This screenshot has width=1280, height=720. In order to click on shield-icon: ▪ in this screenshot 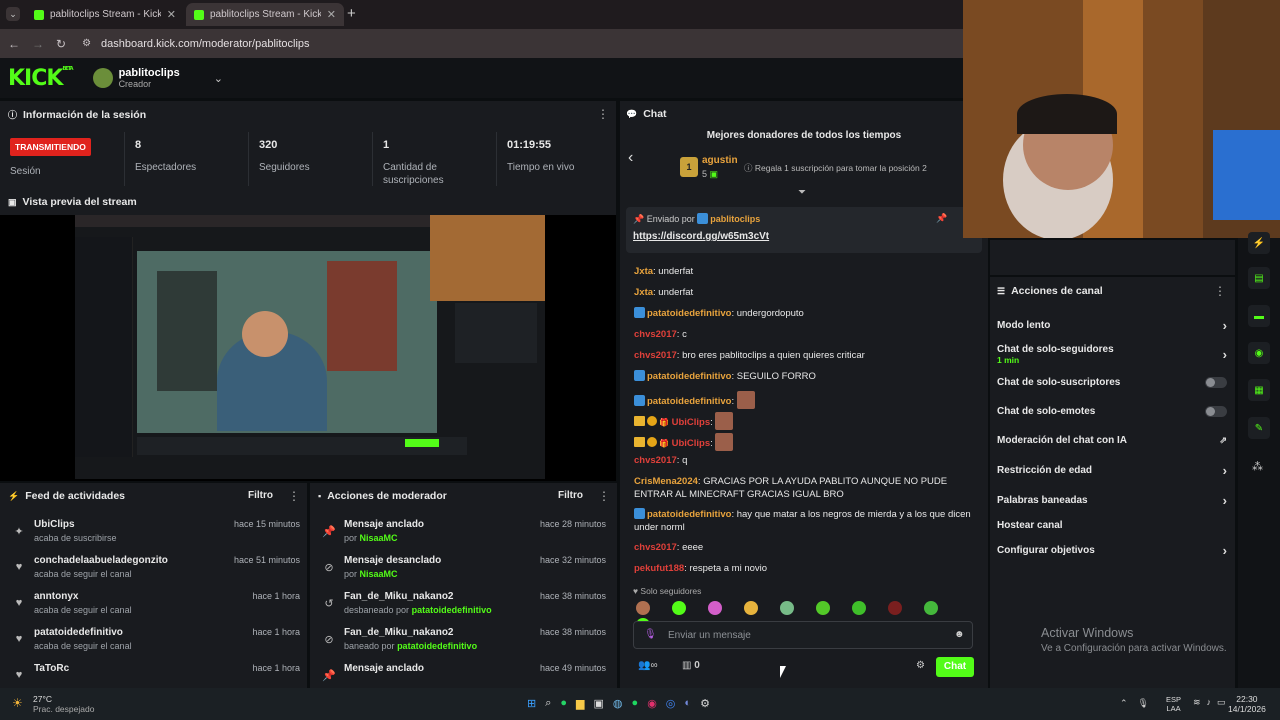, I will do `click(320, 496)`.